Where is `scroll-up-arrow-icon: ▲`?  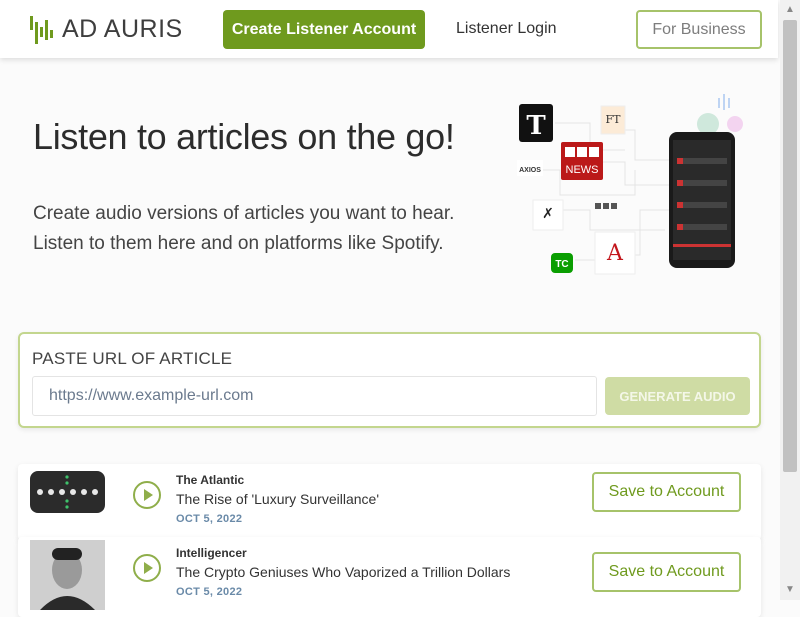 scroll-up-arrow-icon: ▲ is located at coordinates (790, 10).